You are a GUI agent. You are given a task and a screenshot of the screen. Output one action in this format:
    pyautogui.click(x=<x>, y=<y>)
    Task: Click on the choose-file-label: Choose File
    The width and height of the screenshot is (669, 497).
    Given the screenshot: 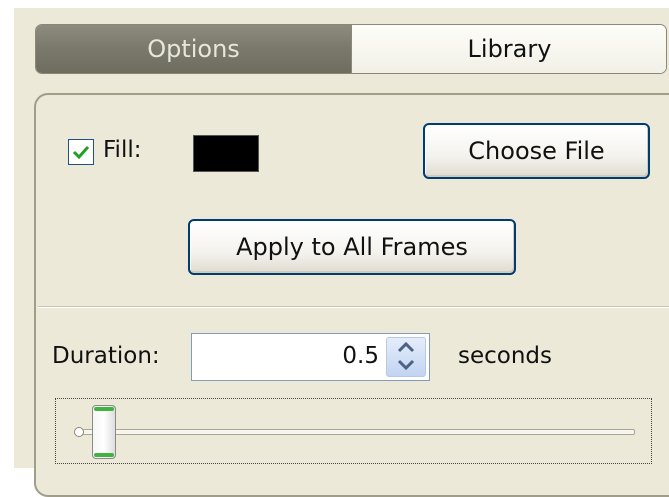 What is the action you would take?
    pyautogui.click(x=536, y=151)
    